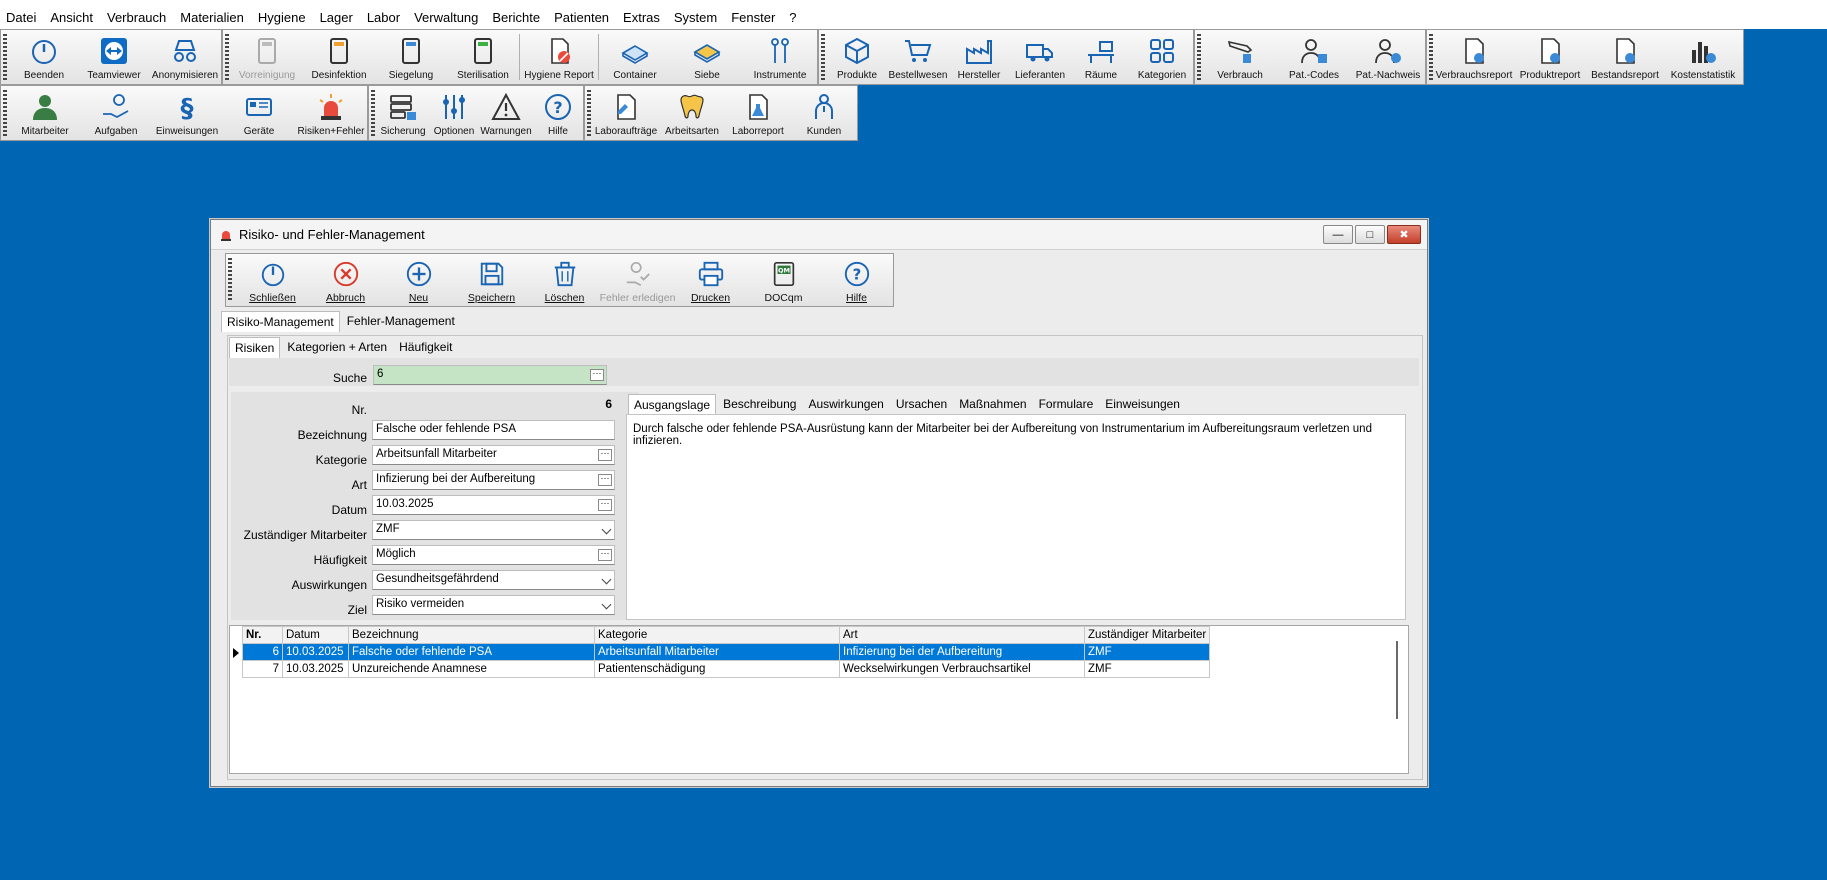 The image size is (1827, 880). What do you see at coordinates (493, 480) in the screenshot?
I see `art-input: Infizierung bei der Aufbereitung ···` at bounding box center [493, 480].